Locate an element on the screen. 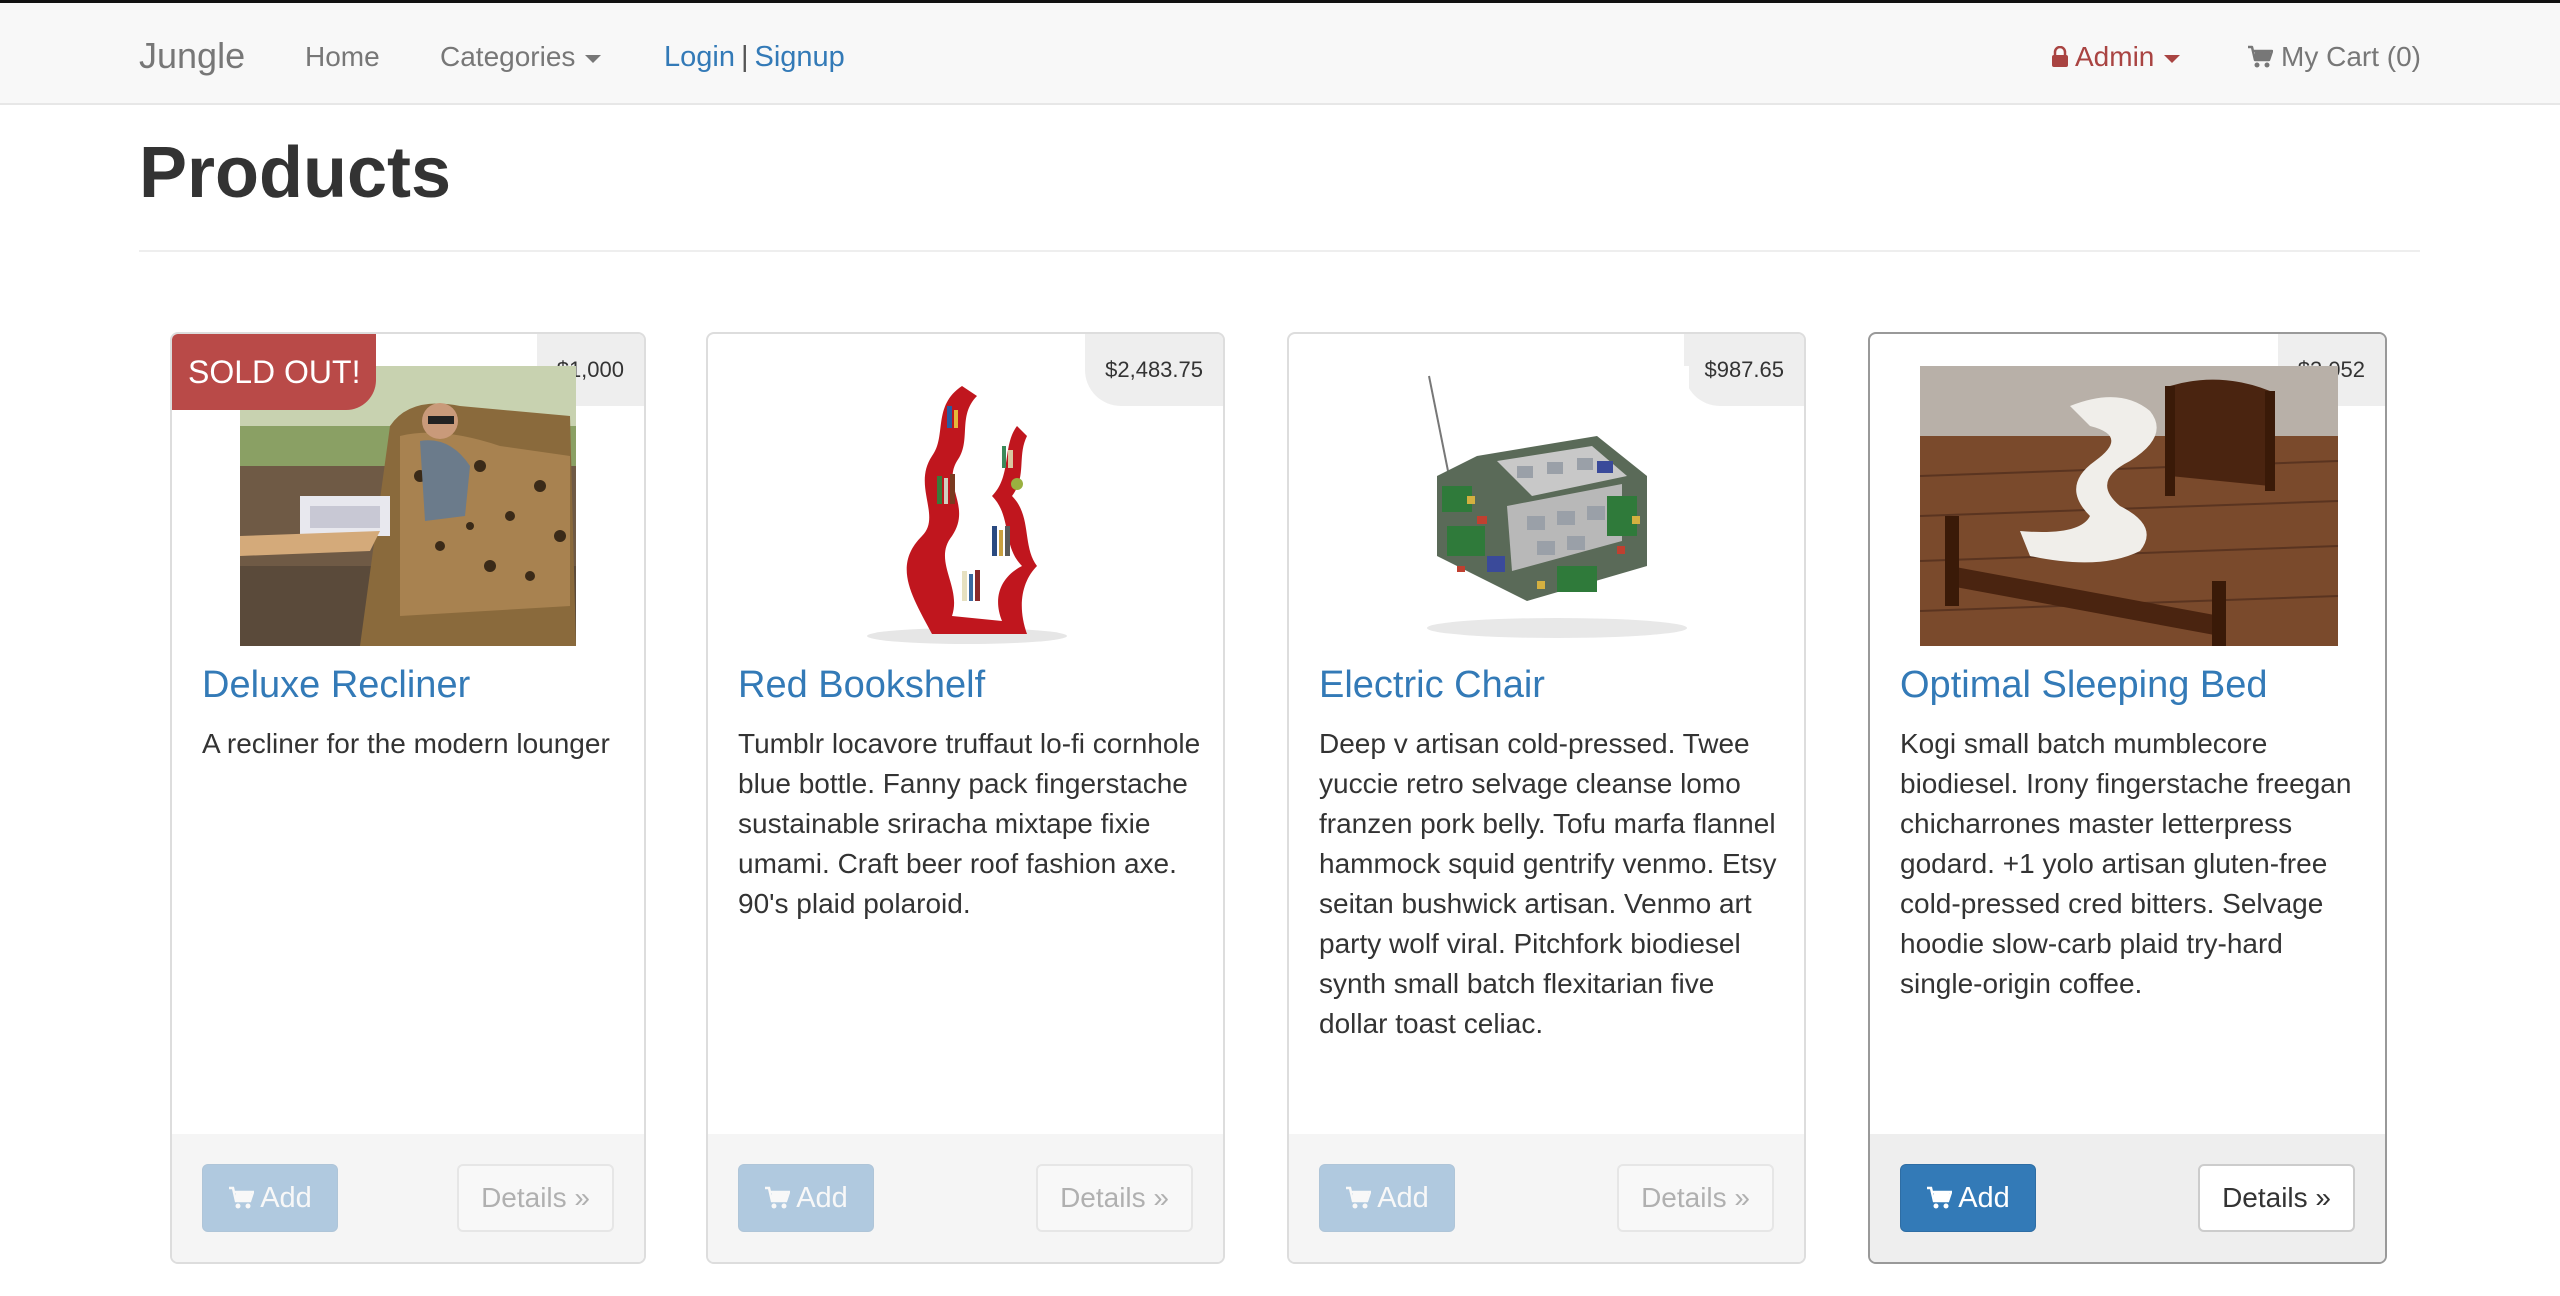 This screenshot has height=1296, width=2560. title-divider is located at coordinates (1279, 251).